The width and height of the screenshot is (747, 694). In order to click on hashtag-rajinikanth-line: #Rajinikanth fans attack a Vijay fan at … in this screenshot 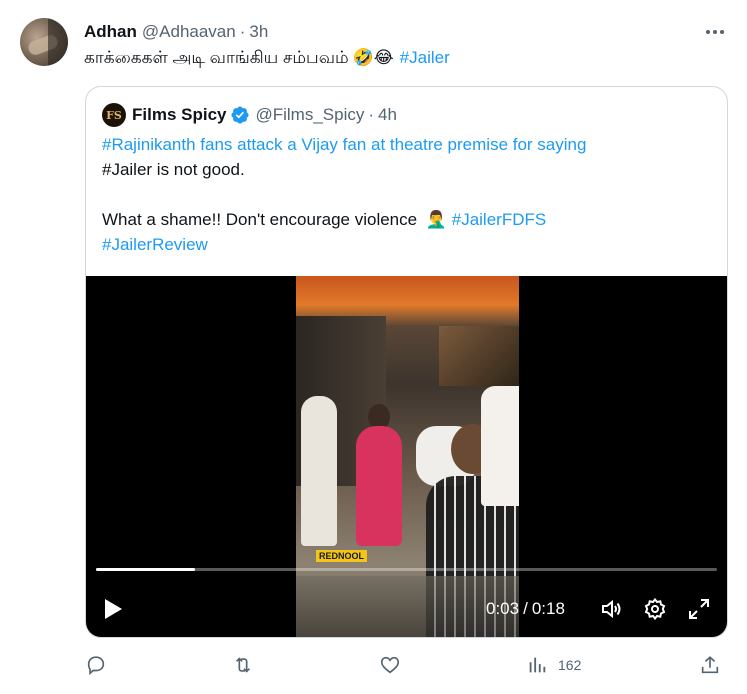, I will do `click(344, 144)`.